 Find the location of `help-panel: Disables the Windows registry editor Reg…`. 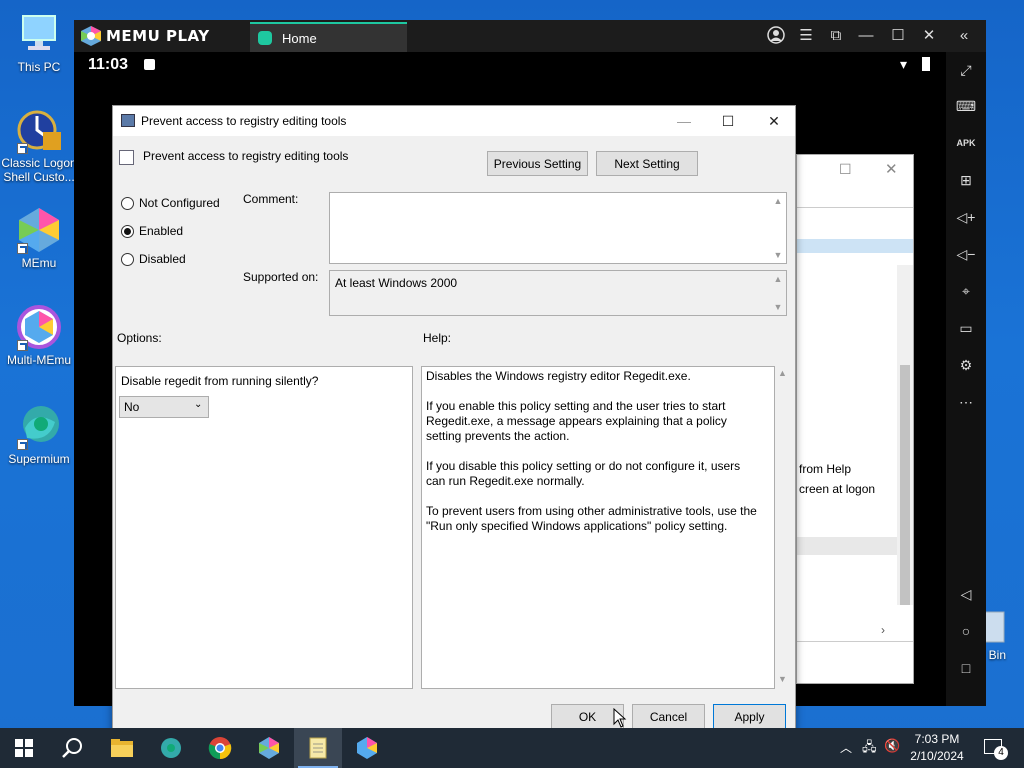

help-panel: Disables the Windows registry editor Reg… is located at coordinates (598, 527).